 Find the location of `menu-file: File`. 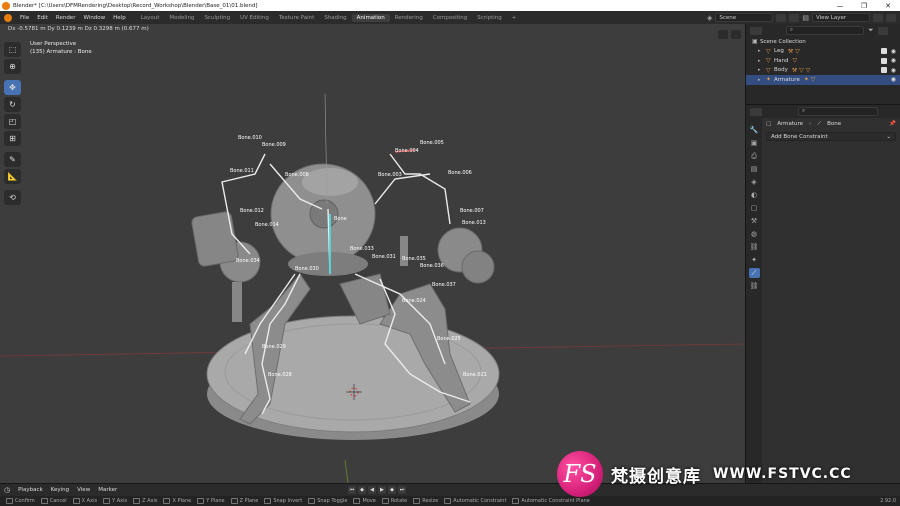

menu-file: File is located at coordinates (24, 18).